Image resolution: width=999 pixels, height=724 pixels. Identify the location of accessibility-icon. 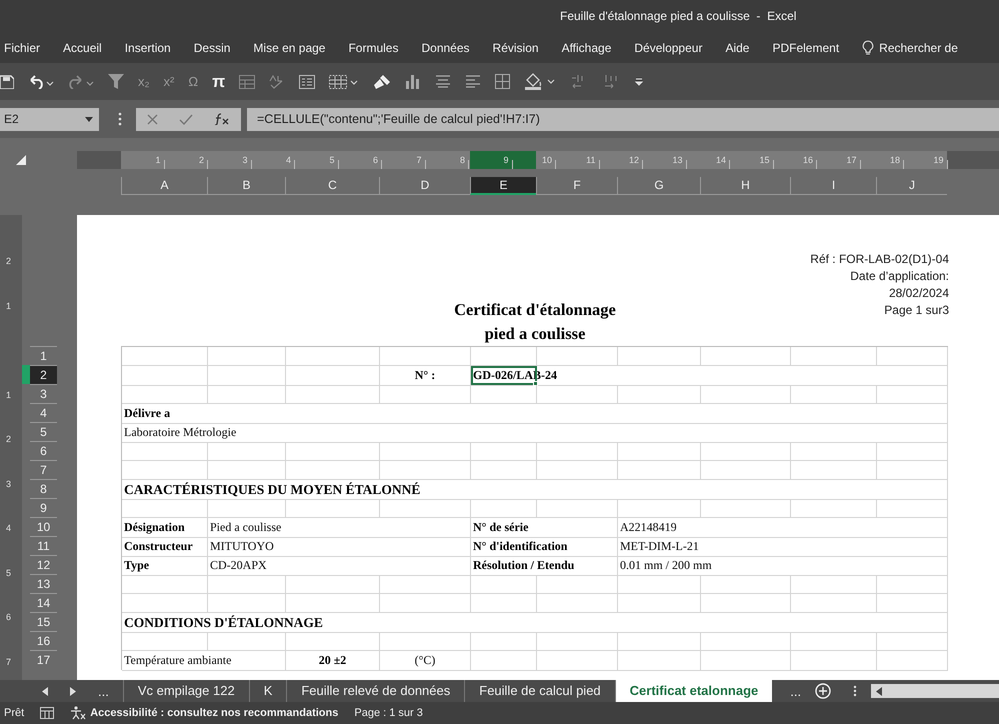
(78, 713).